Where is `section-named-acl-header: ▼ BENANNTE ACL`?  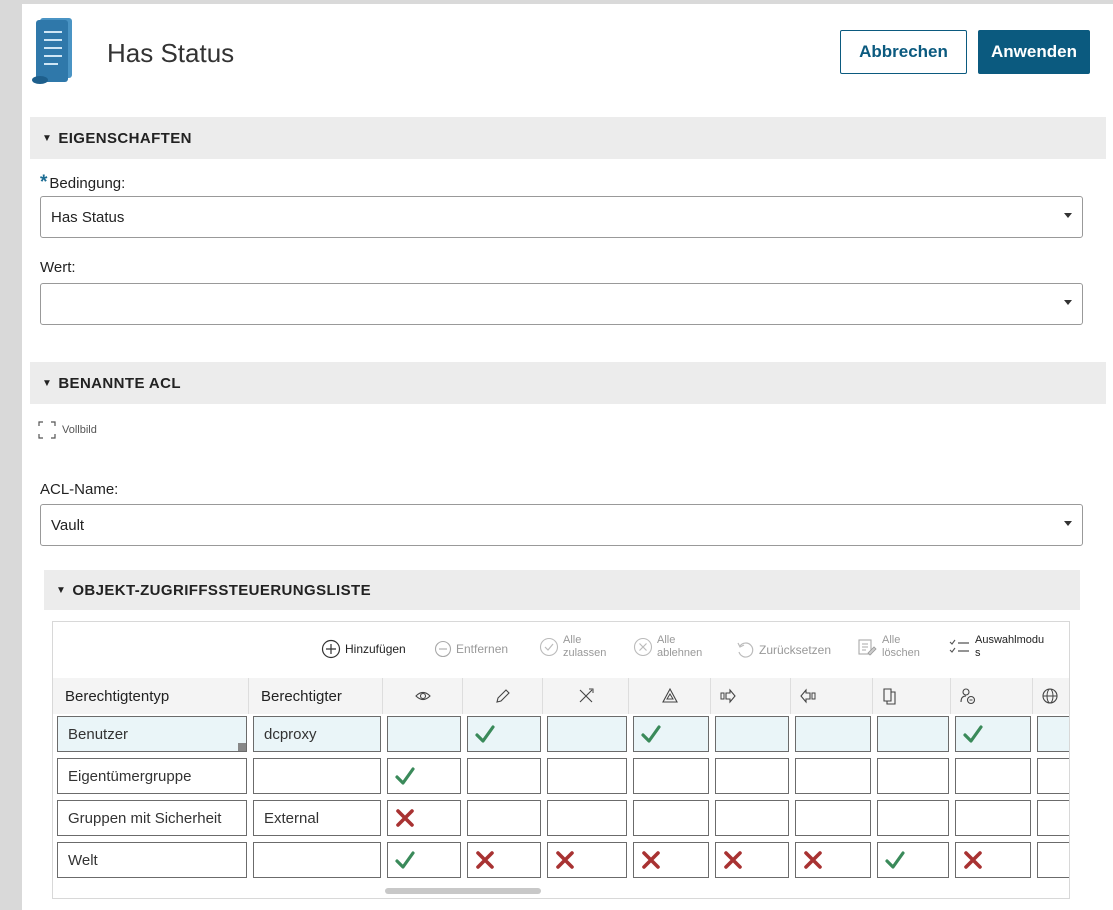
section-named-acl-header: ▼ BENANNTE ACL is located at coordinates (568, 383).